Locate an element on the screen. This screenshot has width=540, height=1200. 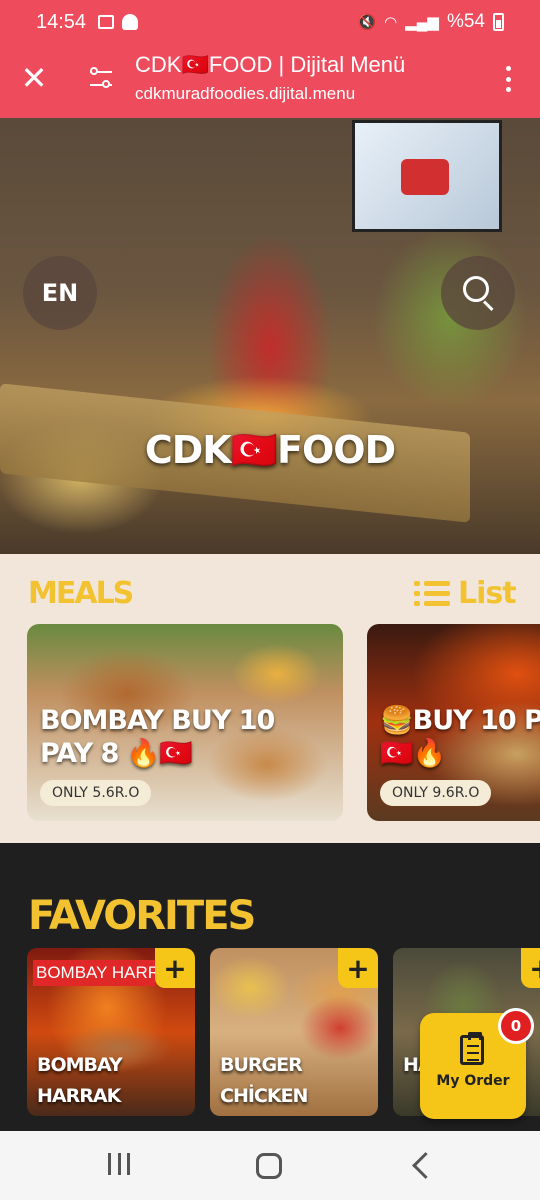
favorite-name-line2: HARRAK is located at coordinates (79, 1096).